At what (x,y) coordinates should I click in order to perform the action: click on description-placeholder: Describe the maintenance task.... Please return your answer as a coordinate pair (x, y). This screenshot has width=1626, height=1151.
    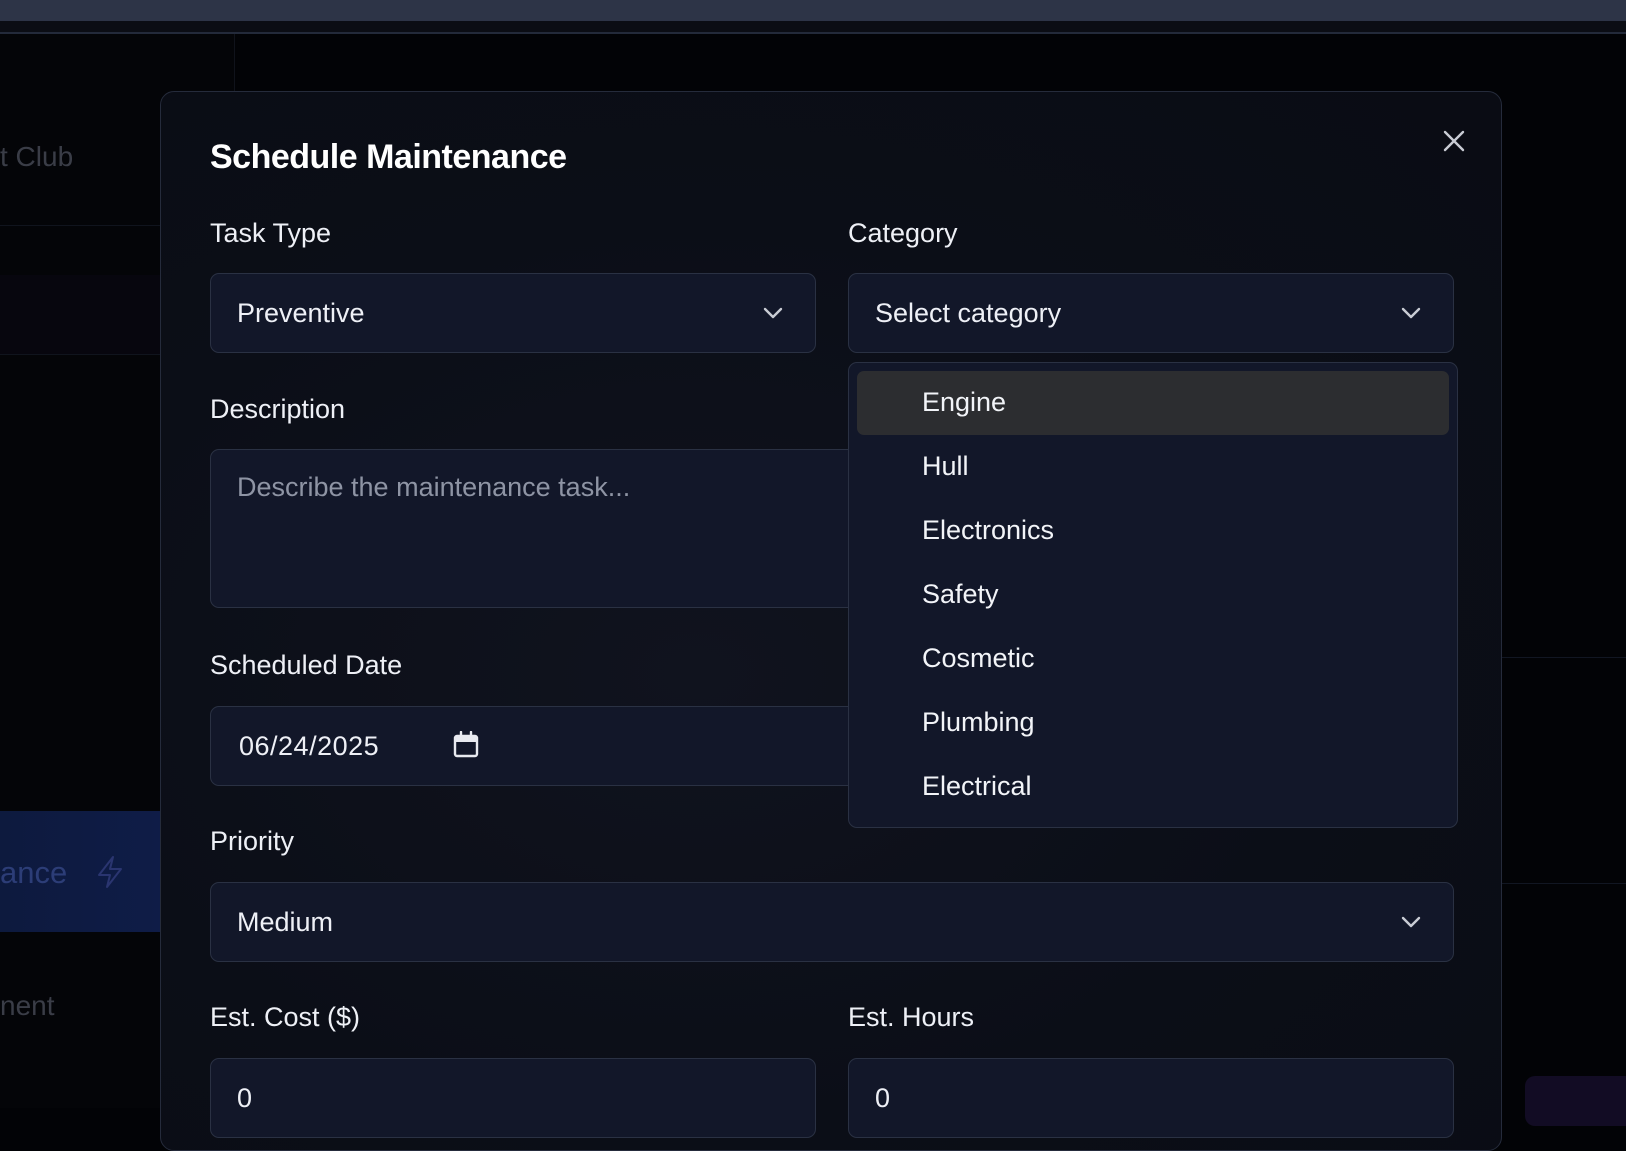
    Looking at the image, I should click on (434, 487).